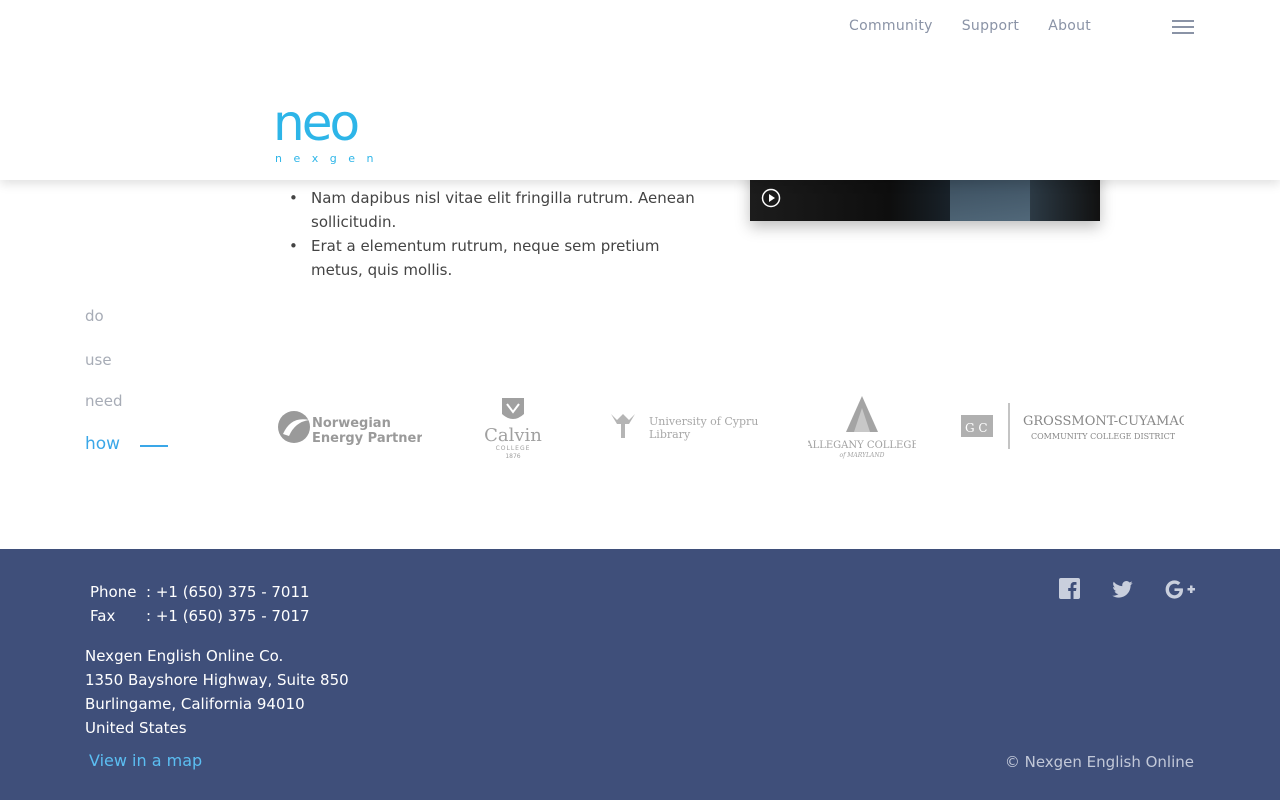  What do you see at coordinates (862, 427) in the screenshot?
I see `partner-logo-allegany-college: ALLEGANY COLLEGE of MARYLAND` at bounding box center [862, 427].